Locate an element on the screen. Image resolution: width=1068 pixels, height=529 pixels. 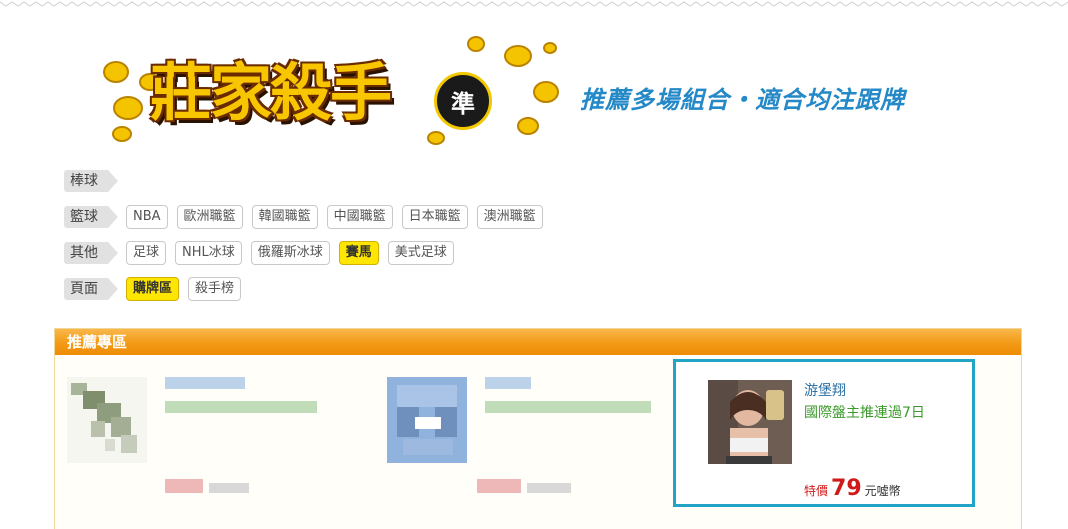
slogan: 推薦多場組合・適合均注跟牌 is located at coordinates (742, 100).